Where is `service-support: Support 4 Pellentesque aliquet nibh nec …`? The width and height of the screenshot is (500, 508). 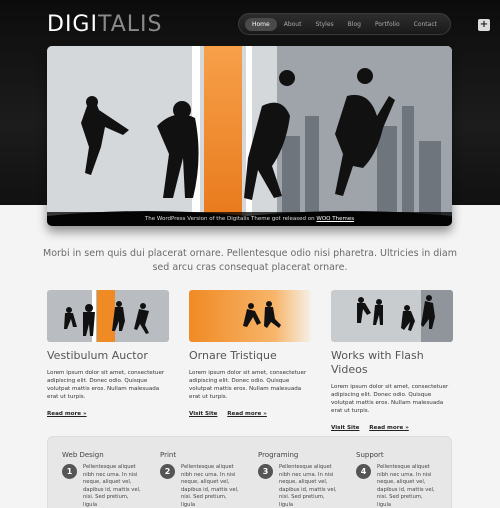
service-support: Support 4 Pellentesque aliquet nibh nec … is located at coordinates (396, 479).